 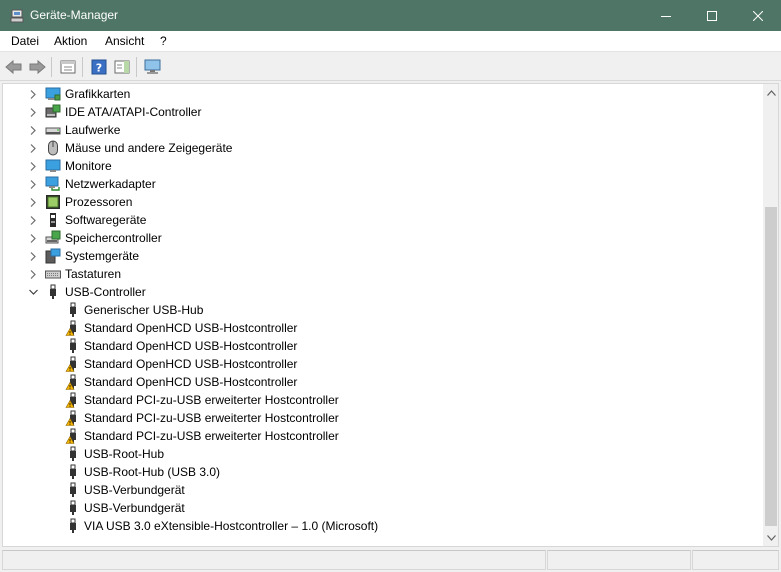 I want to click on tree-category-mäuse-und-andere-zeigegeräte: Mäuse und andere Zeigegeräte, so click(x=382, y=148).